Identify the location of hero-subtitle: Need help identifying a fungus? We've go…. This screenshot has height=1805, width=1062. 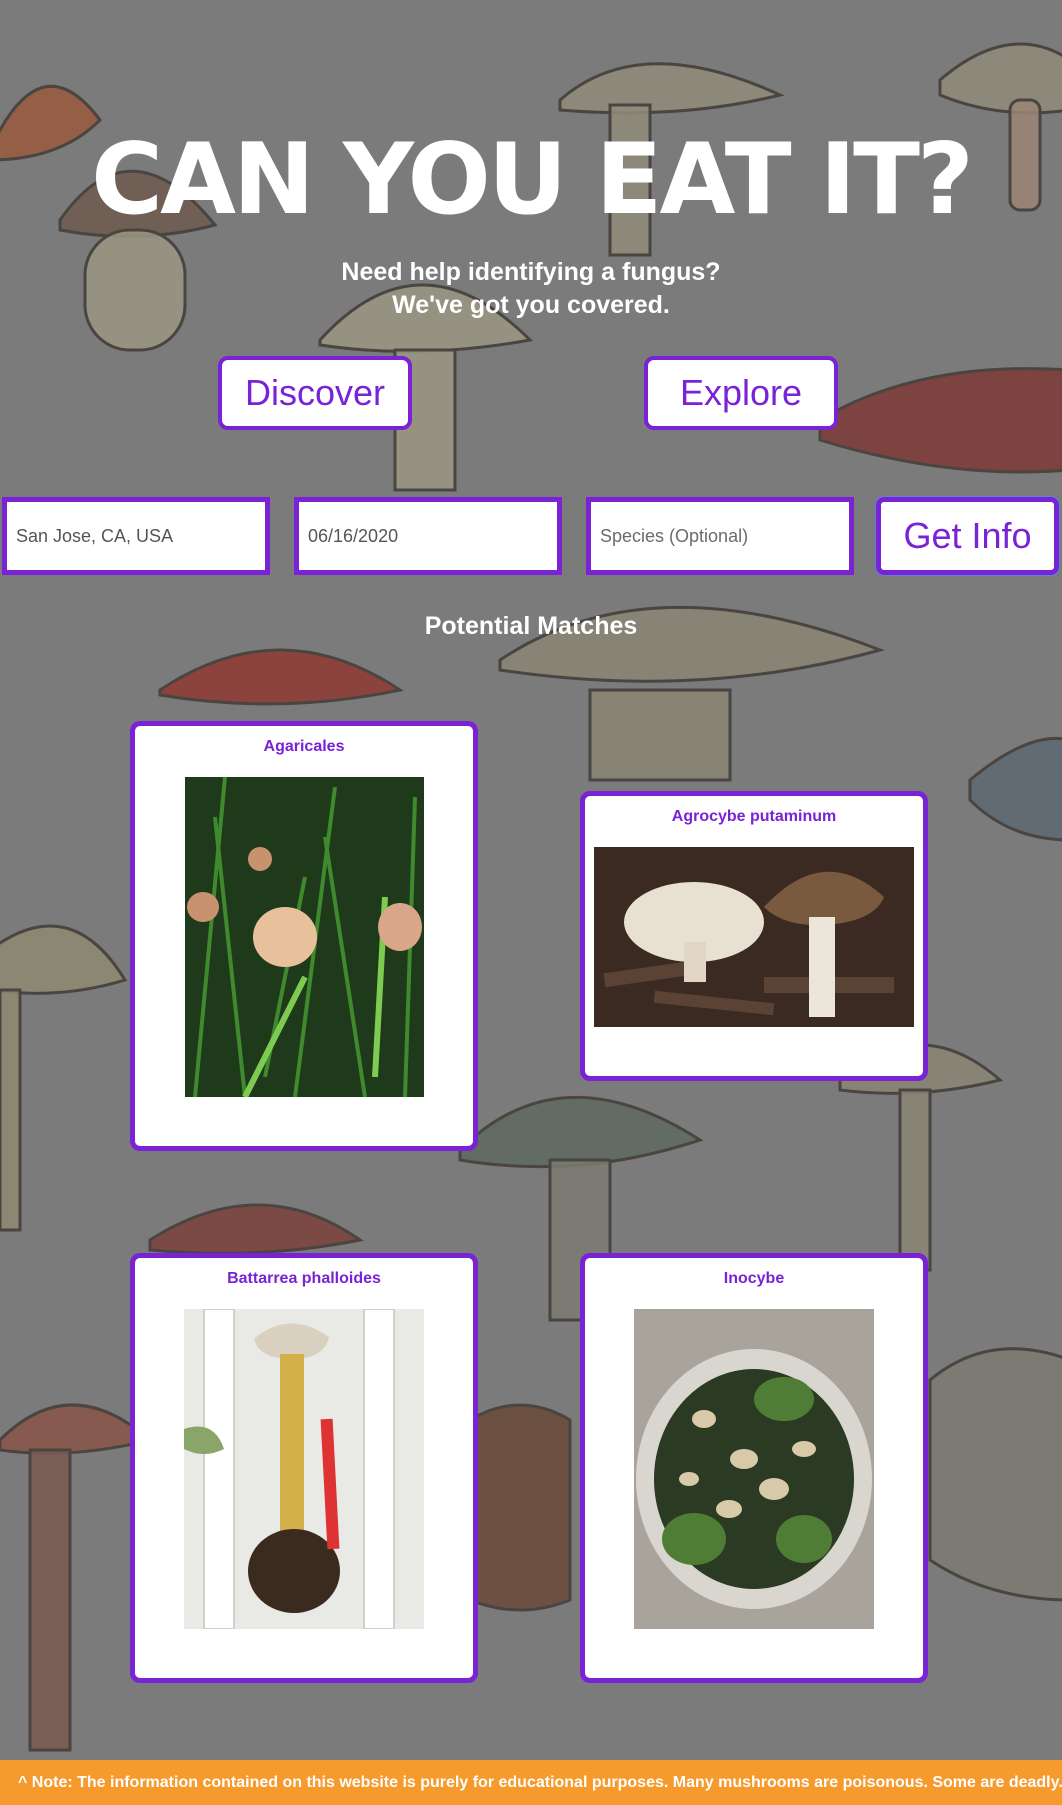
(531, 289).